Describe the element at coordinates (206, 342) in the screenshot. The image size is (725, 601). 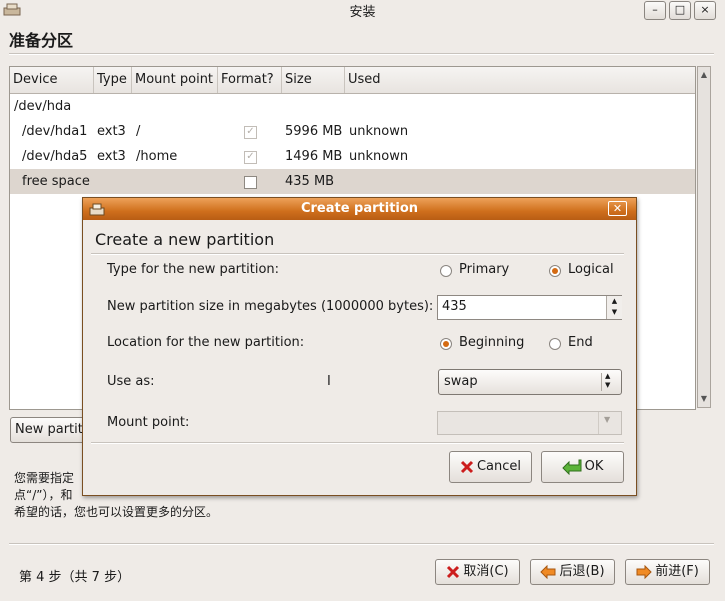
I see `location-label: Location for the new partition:` at that location.